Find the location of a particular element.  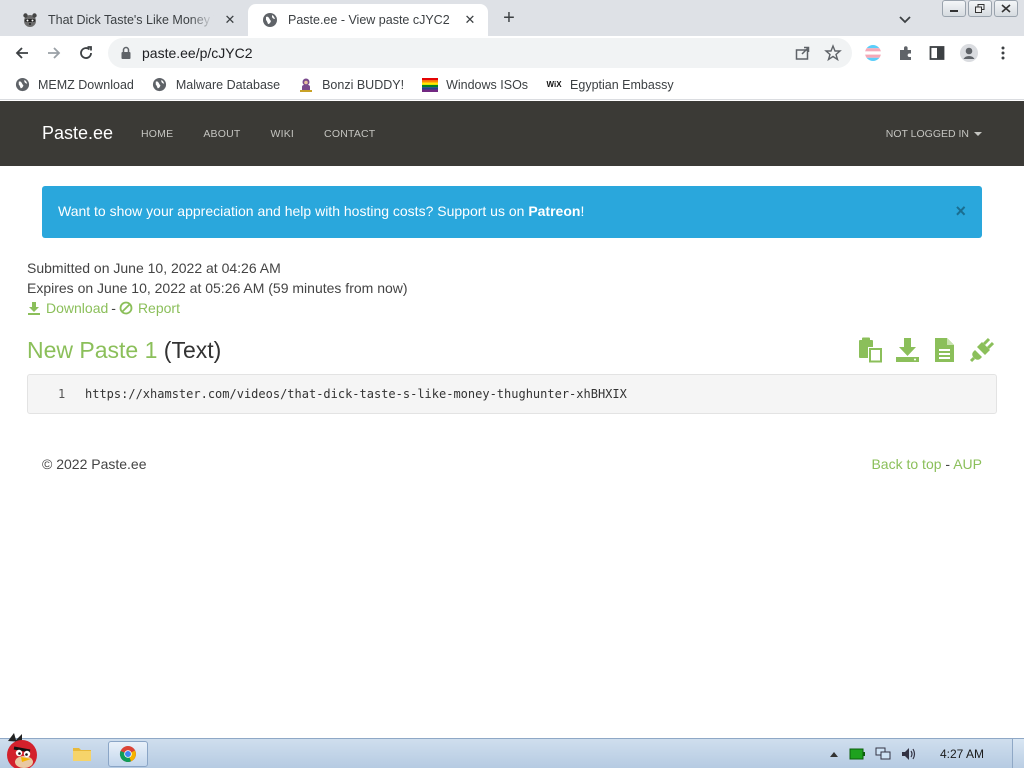

trans-flag-extension-button is located at coordinates (873, 53).